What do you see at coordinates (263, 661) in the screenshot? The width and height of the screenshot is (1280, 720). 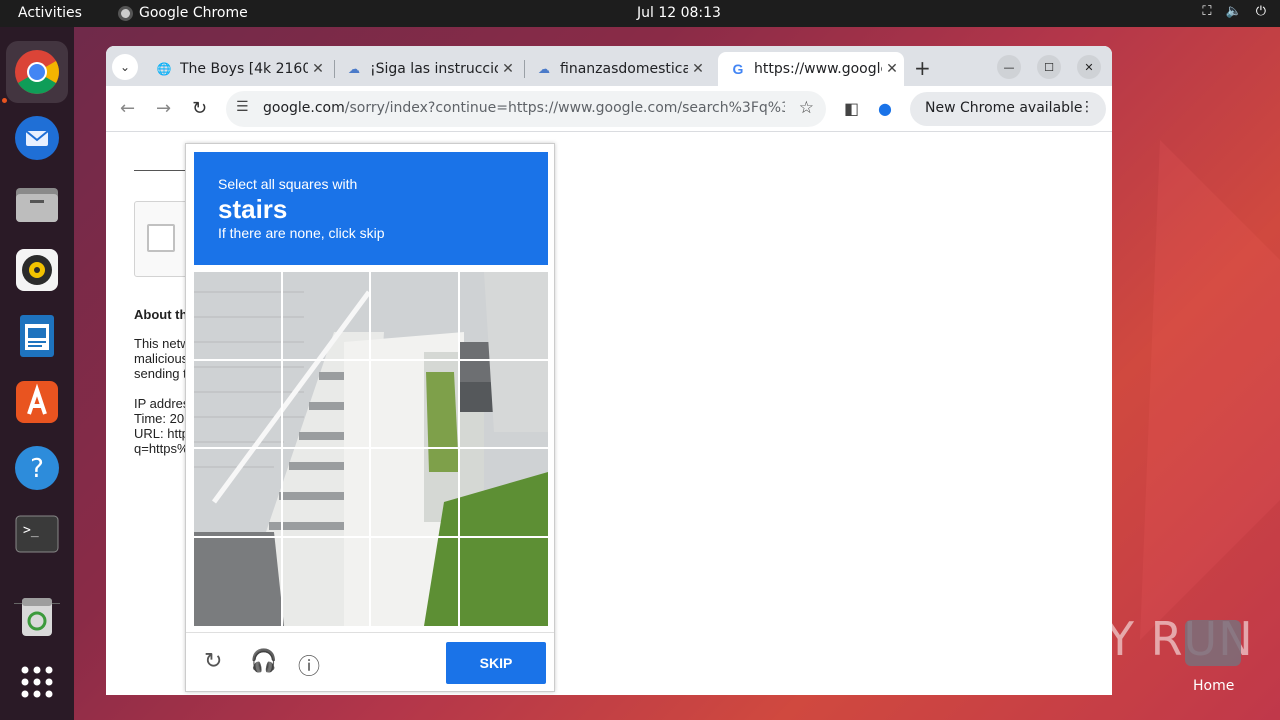 I see `audio-challenge-icon: 🎧` at bounding box center [263, 661].